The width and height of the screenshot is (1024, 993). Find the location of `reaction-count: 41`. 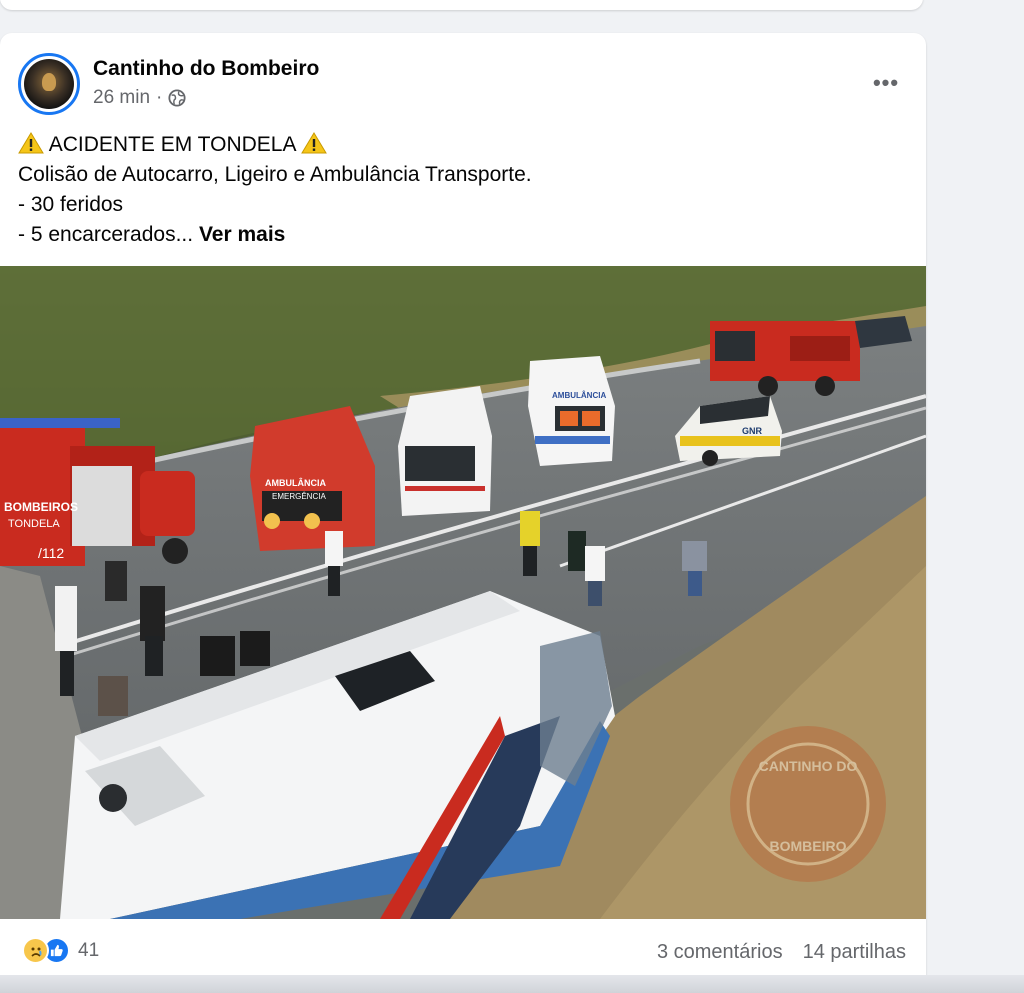

reaction-count: 41 is located at coordinates (89, 950).